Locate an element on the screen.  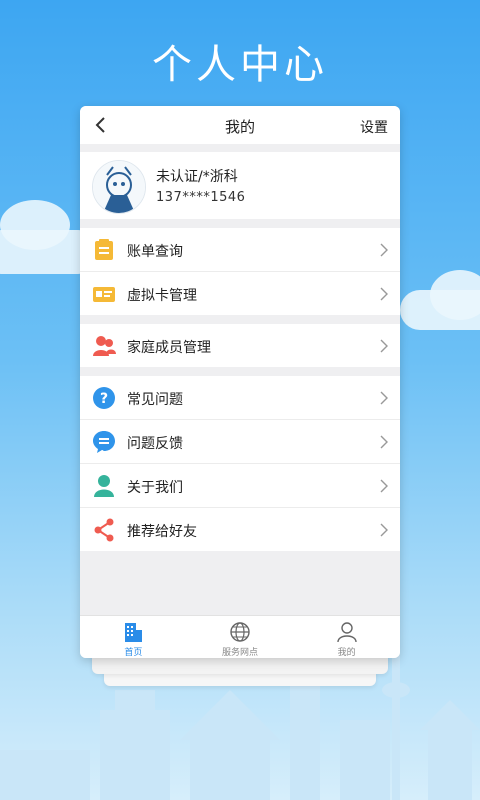
menu-item-virtual-card: 虚拟卡管理 is located at coordinates (240, 293).